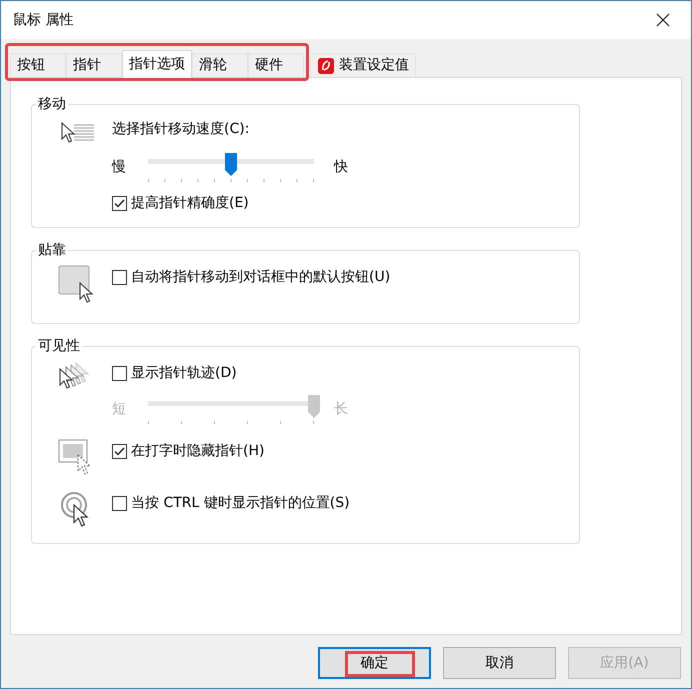  I want to click on tab: 滑轮, so click(220, 65).